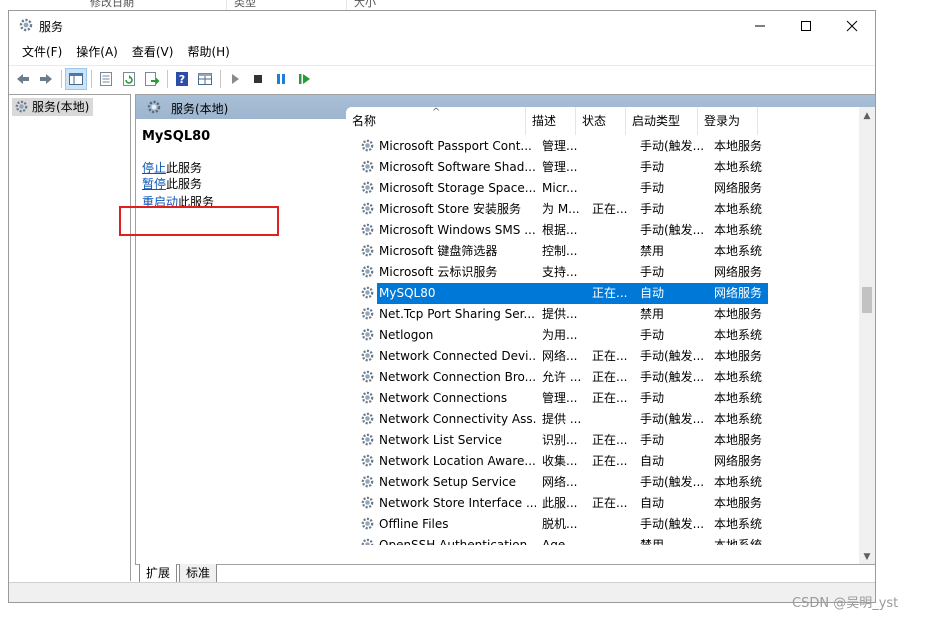 Image resolution: width=927 pixels, height=617 pixels. I want to click on minimize-icon, so click(760, 26).